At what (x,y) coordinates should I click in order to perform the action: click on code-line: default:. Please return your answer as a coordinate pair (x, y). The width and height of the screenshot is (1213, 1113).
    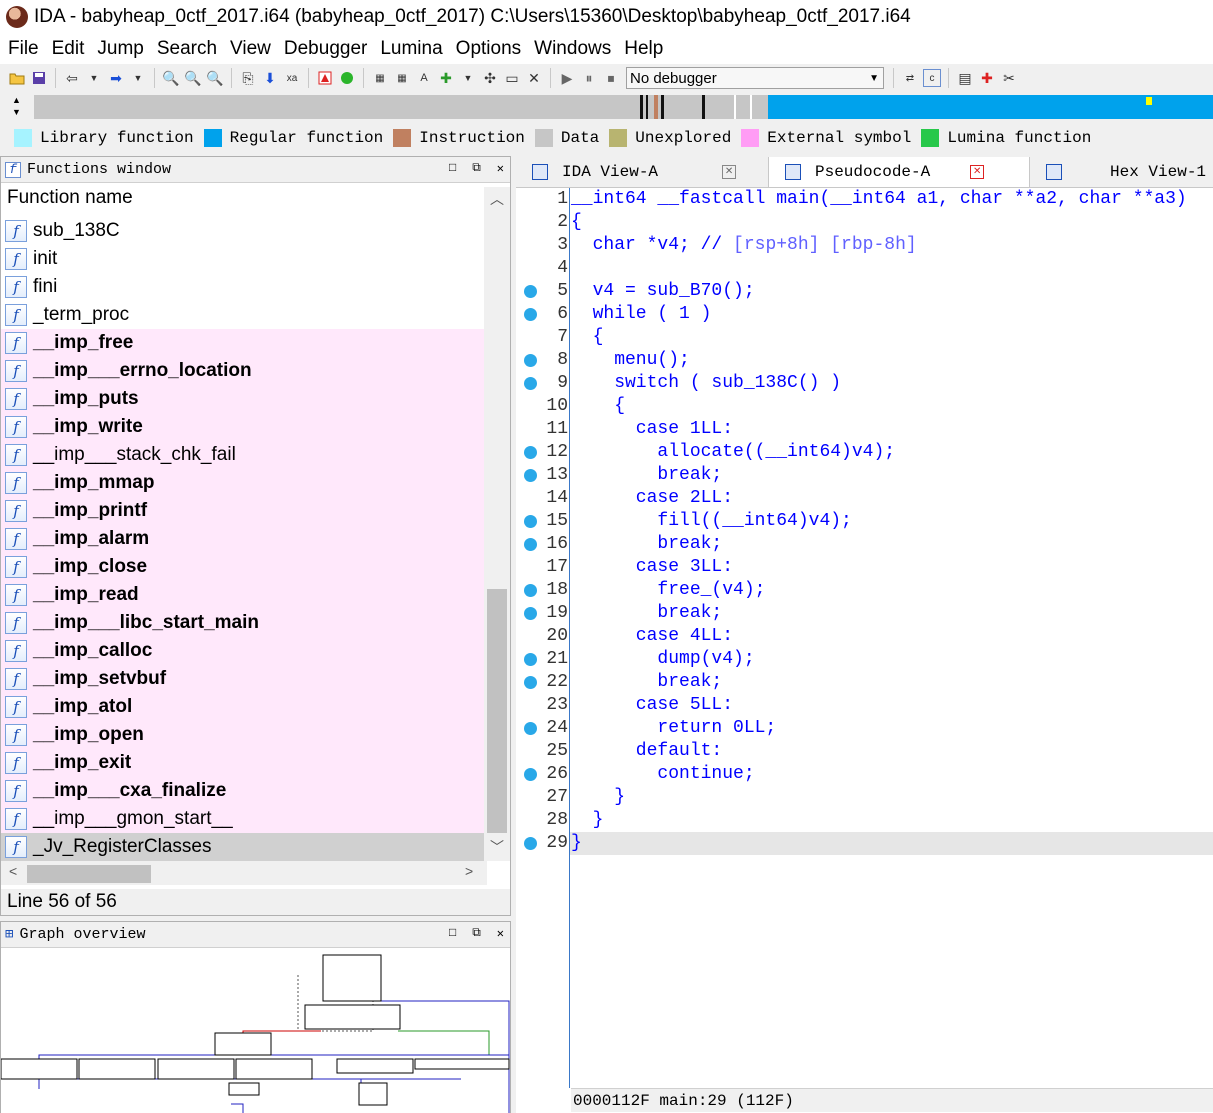
    Looking at the image, I should click on (891, 751).